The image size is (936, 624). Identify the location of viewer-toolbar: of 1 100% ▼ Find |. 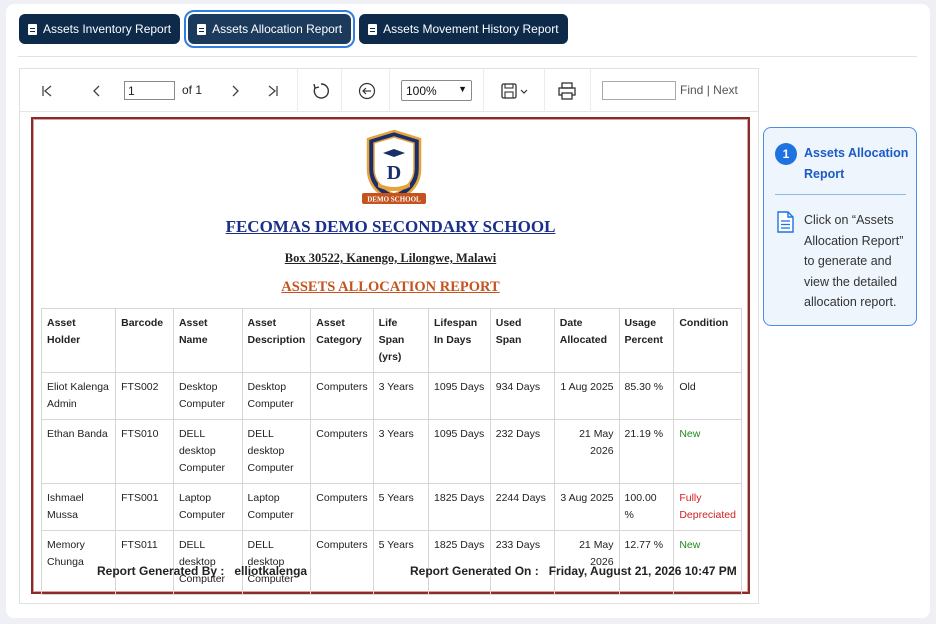
(389, 90).